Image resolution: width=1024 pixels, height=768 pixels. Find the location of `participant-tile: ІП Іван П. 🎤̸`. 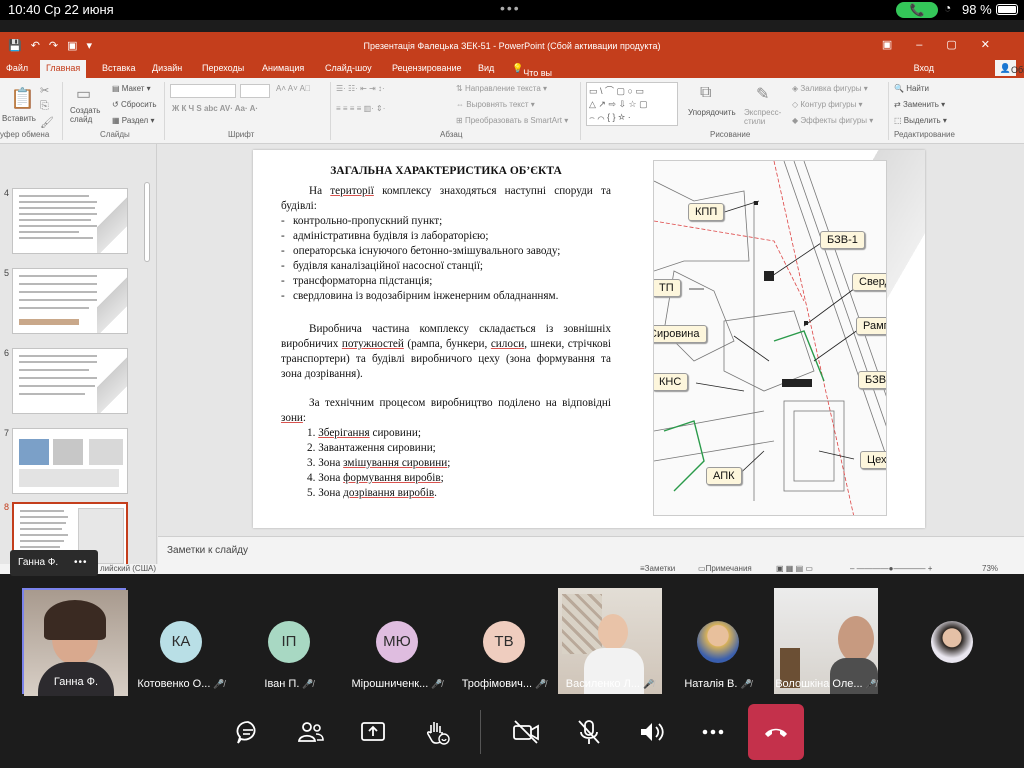

participant-tile: ІП Іван П. 🎤̸ is located at coordinates (289, 641).